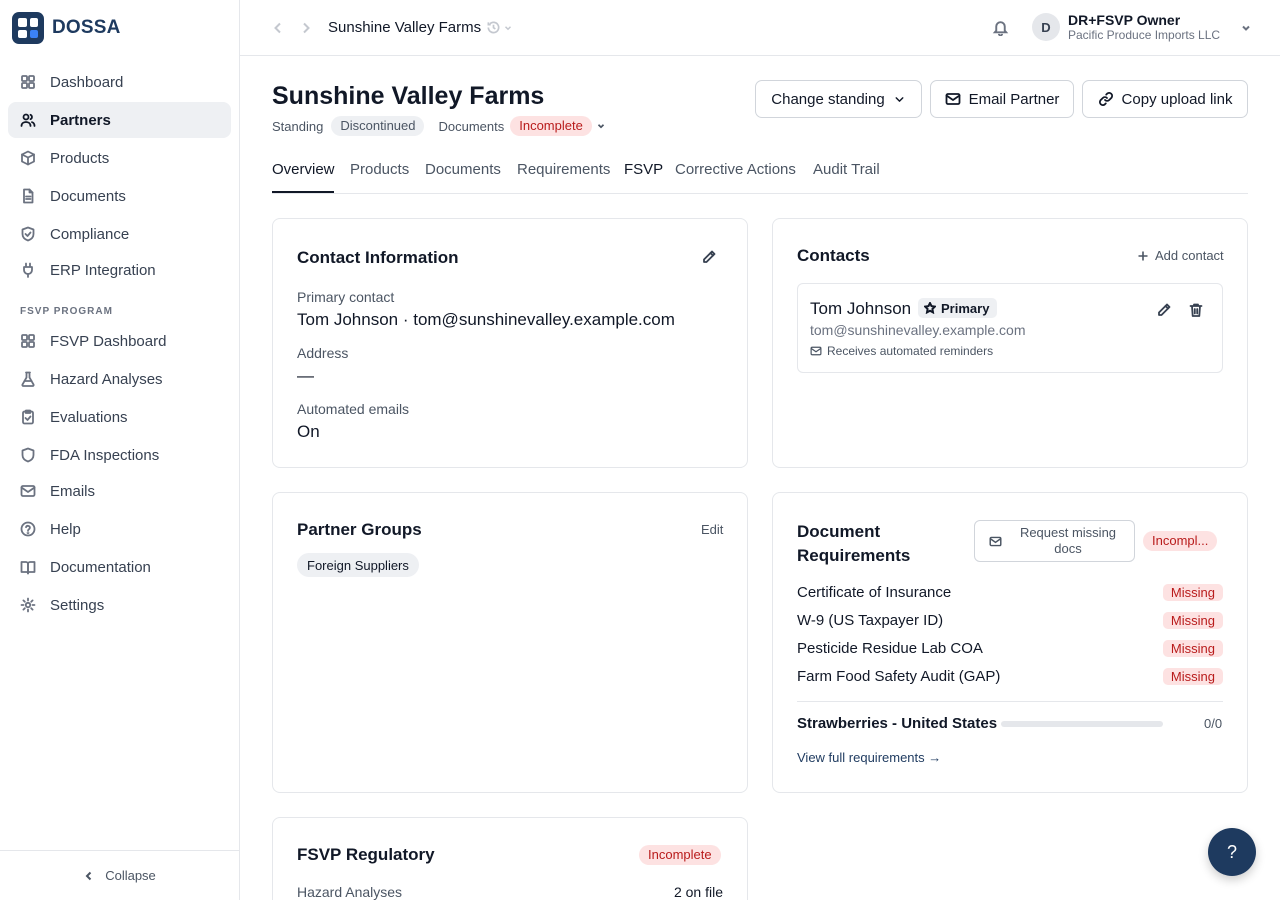  I want to click on address-value: —, so click(305, 375).